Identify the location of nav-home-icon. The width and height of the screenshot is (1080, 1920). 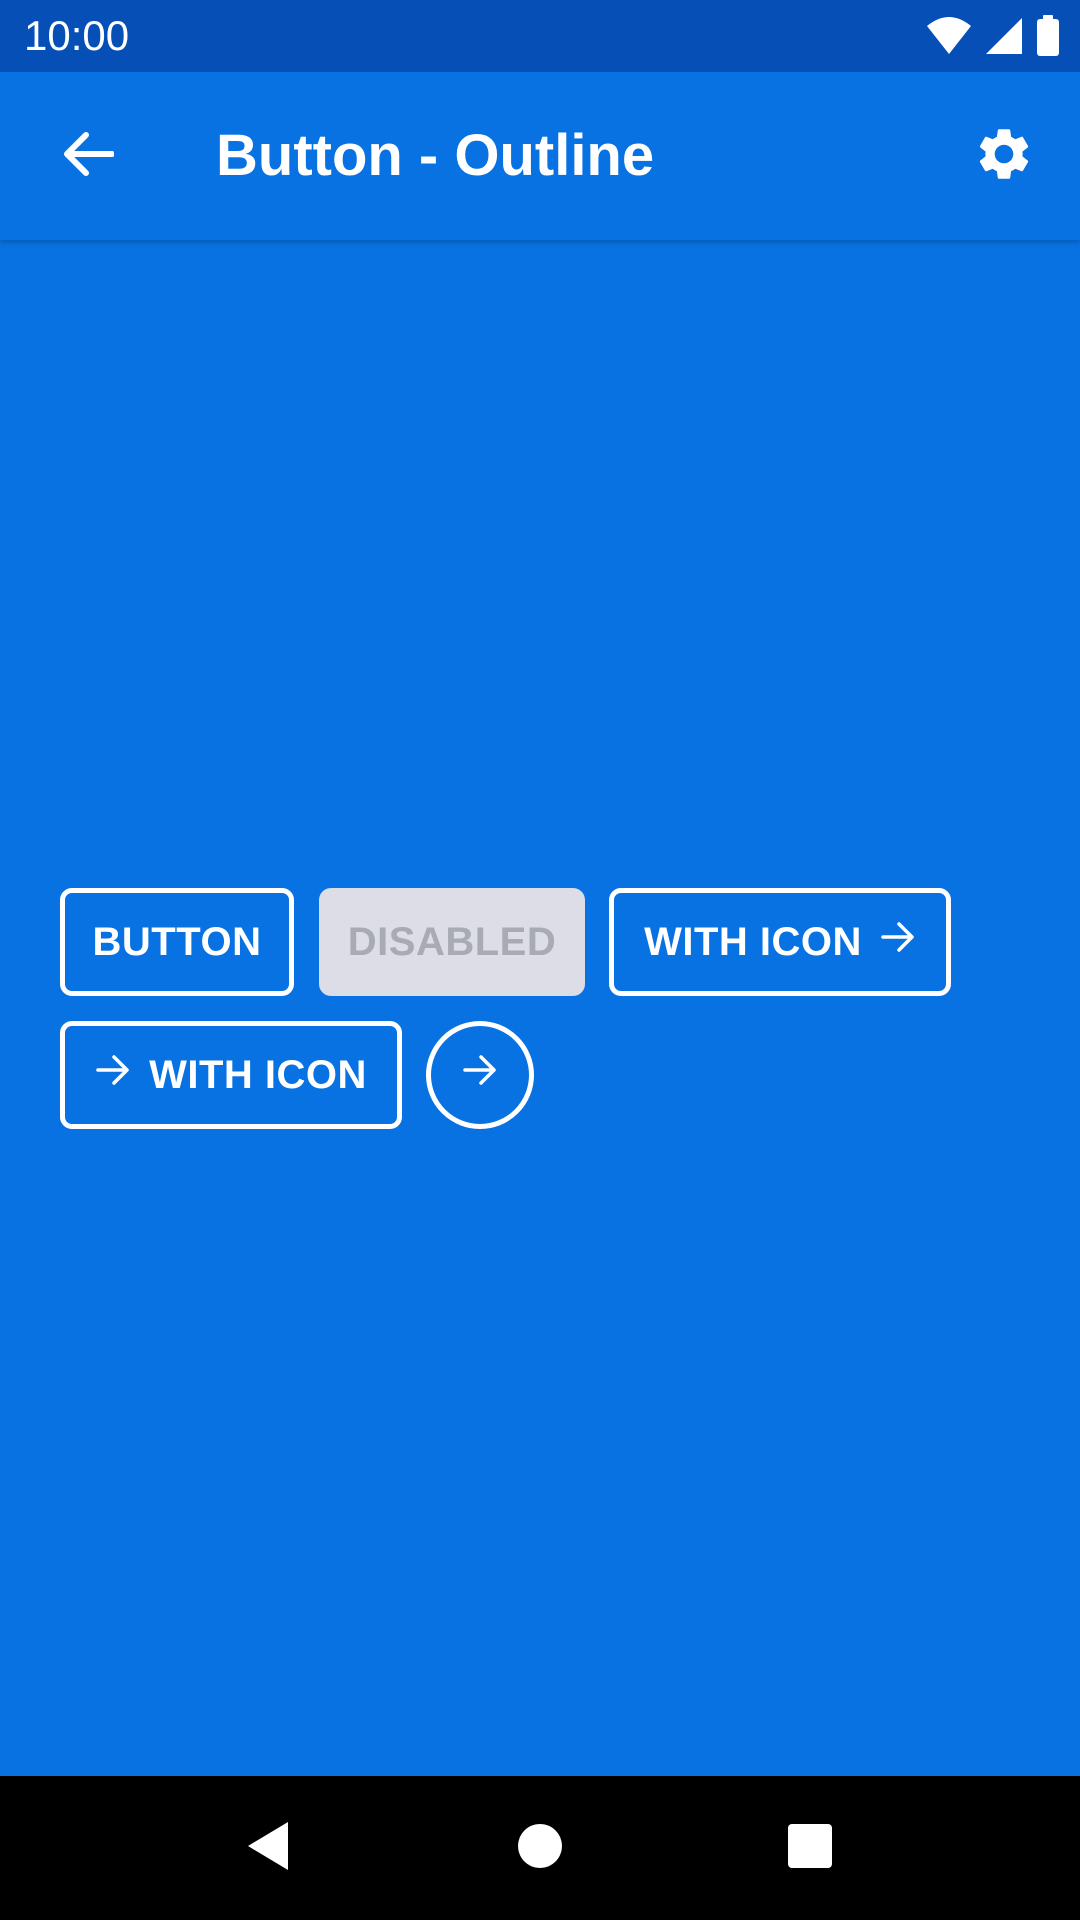
(540, 1848).